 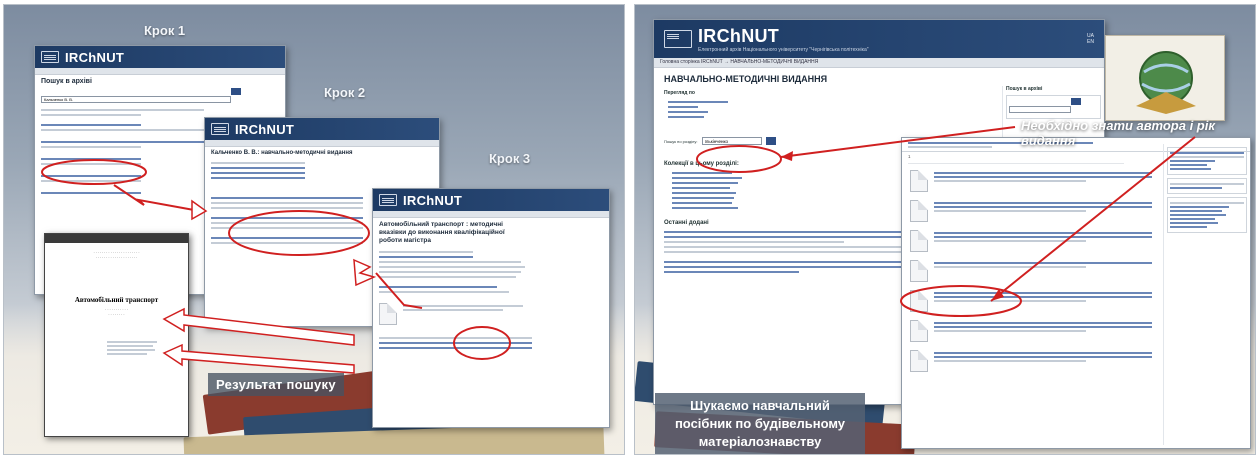 What do you see at coordinates (276, 384) in the screenshot?
I see `result-label: Результат пошуку` at bounding box center [276, 384].